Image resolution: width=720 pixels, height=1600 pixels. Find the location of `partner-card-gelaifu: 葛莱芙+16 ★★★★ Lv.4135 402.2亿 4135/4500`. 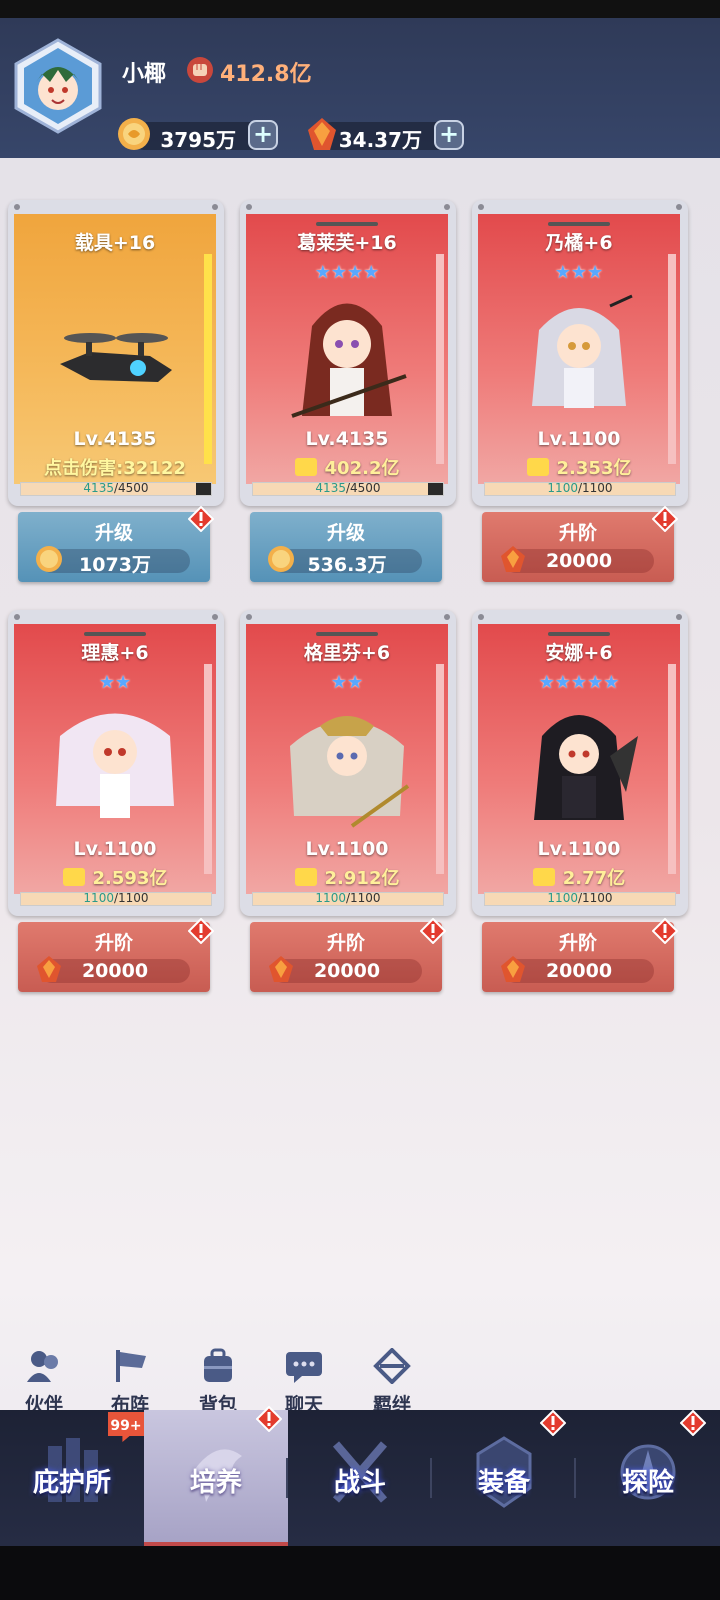

partner-card-gelaifu: 葛莱芙+16 ★★★★ Lv.4135 402.2亿 4135/4500 is located at coordinates (348, 353).